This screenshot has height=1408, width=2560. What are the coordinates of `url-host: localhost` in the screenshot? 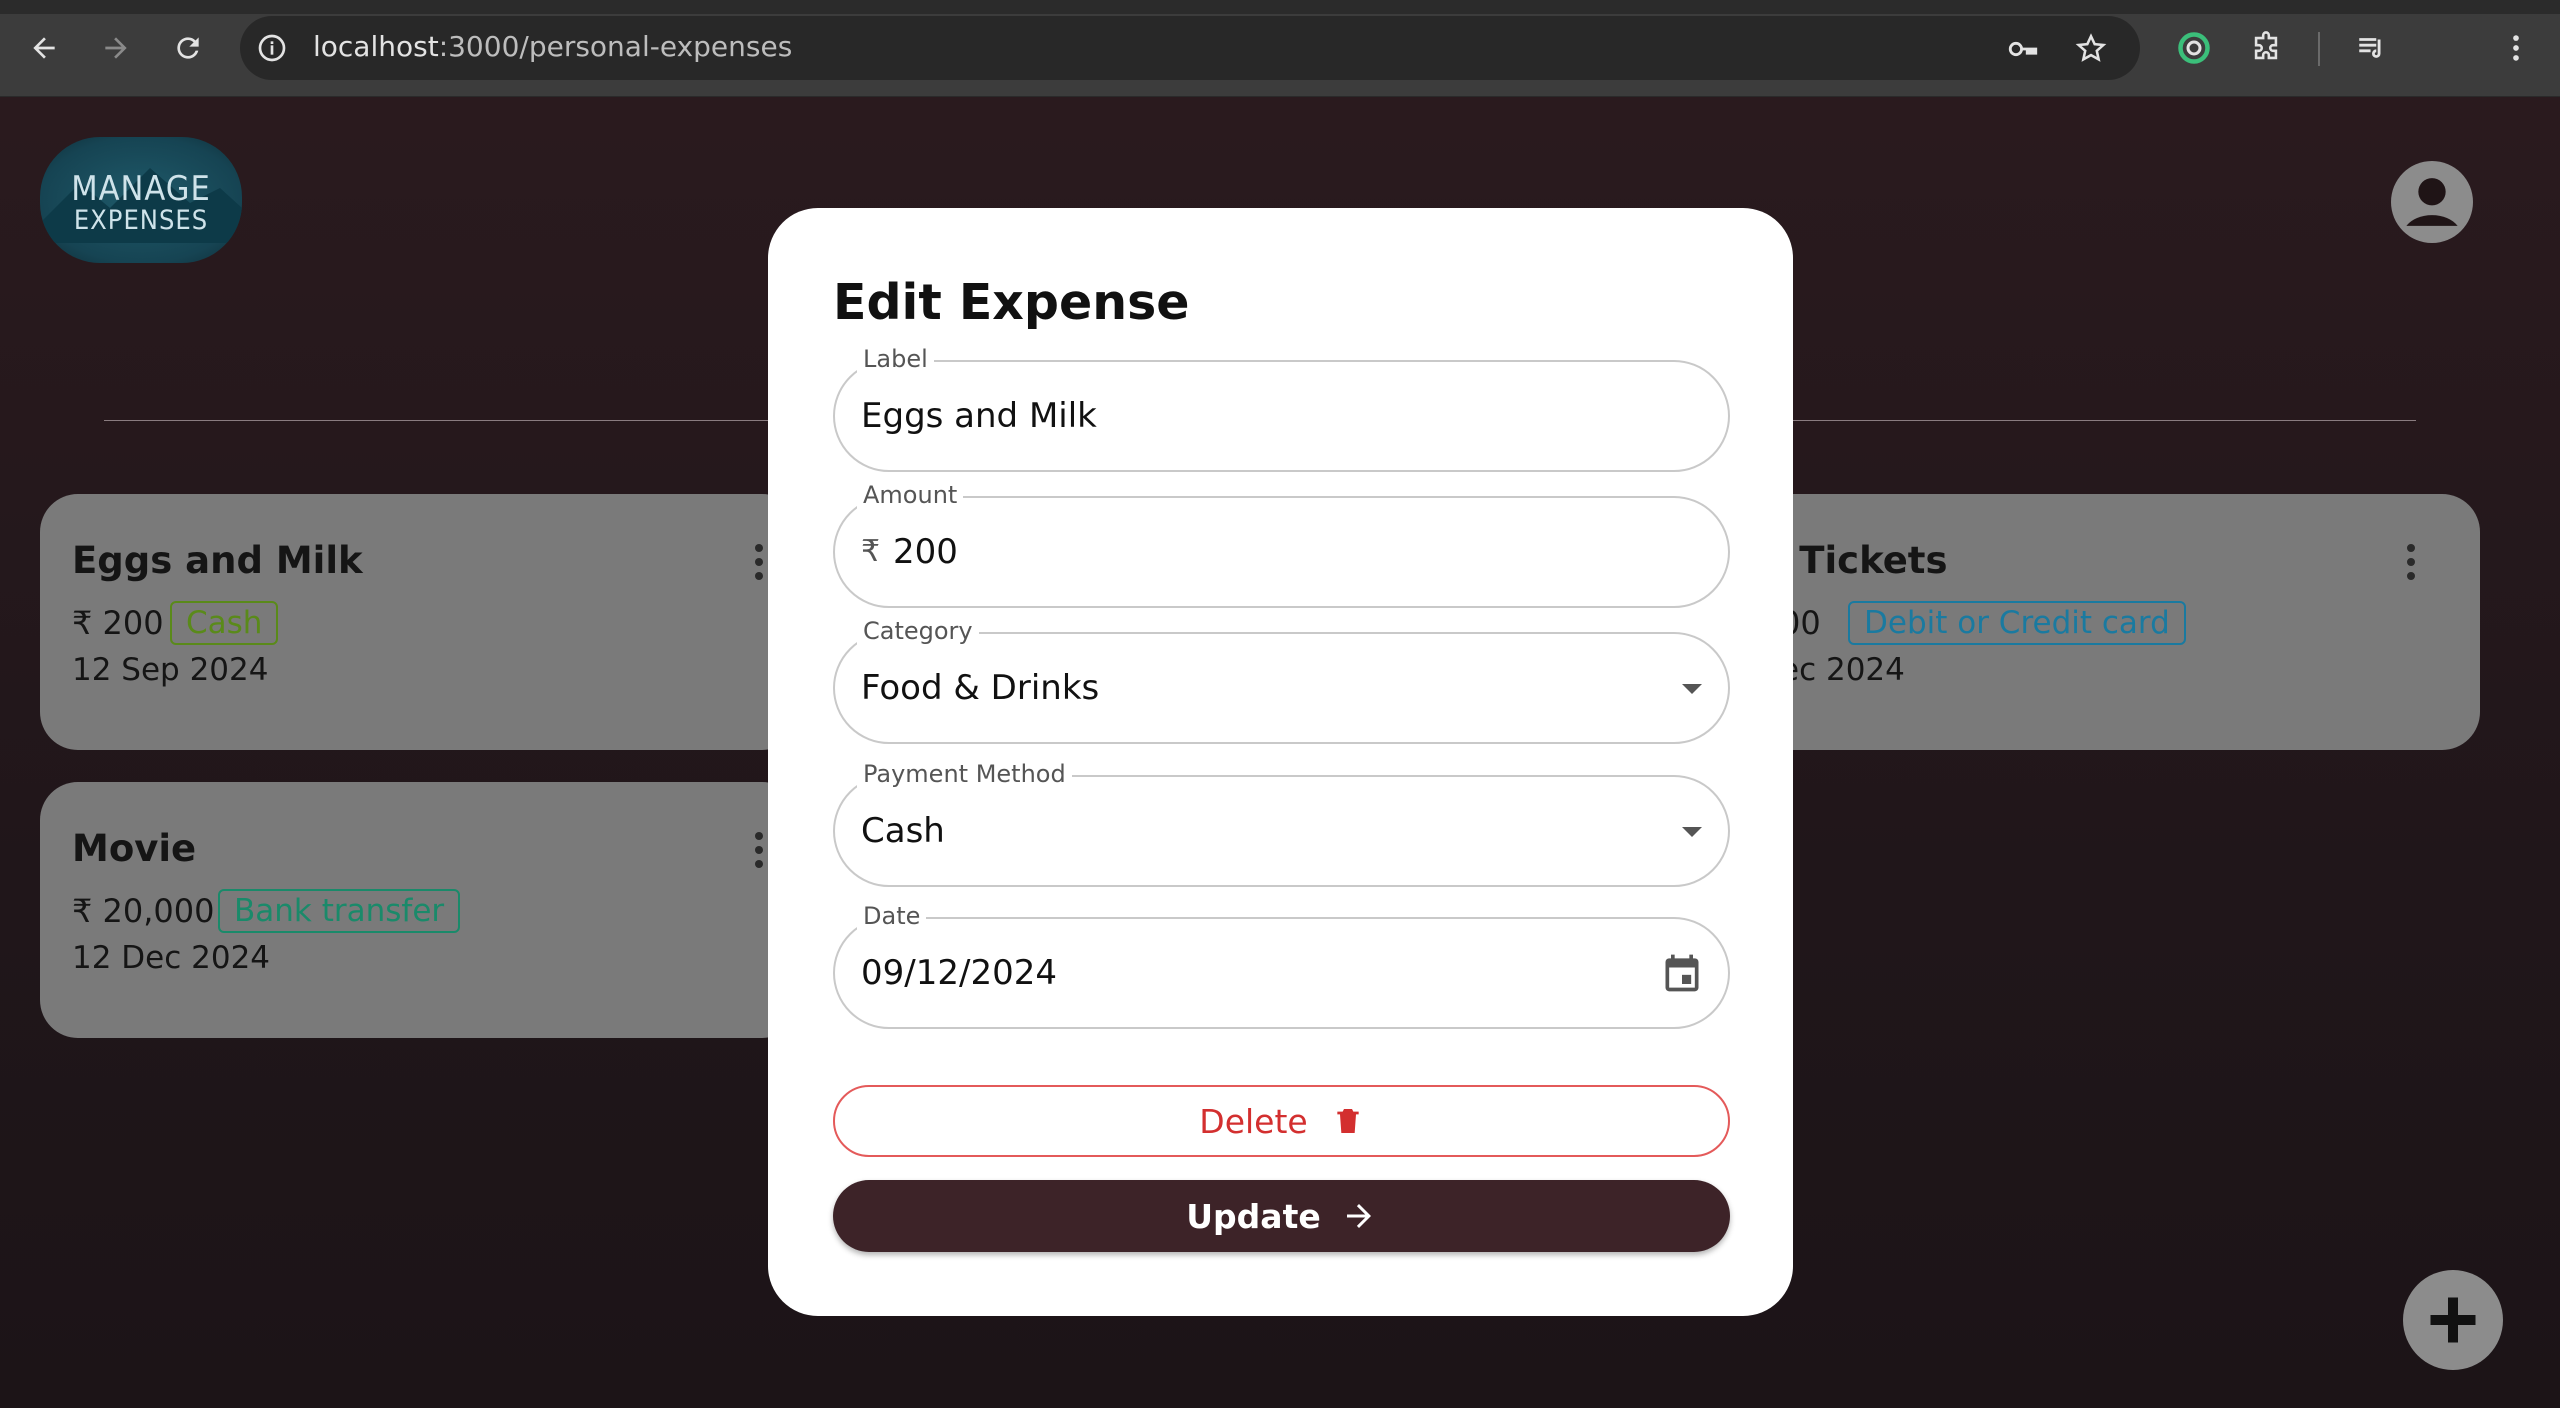 It's located at (376, 46).